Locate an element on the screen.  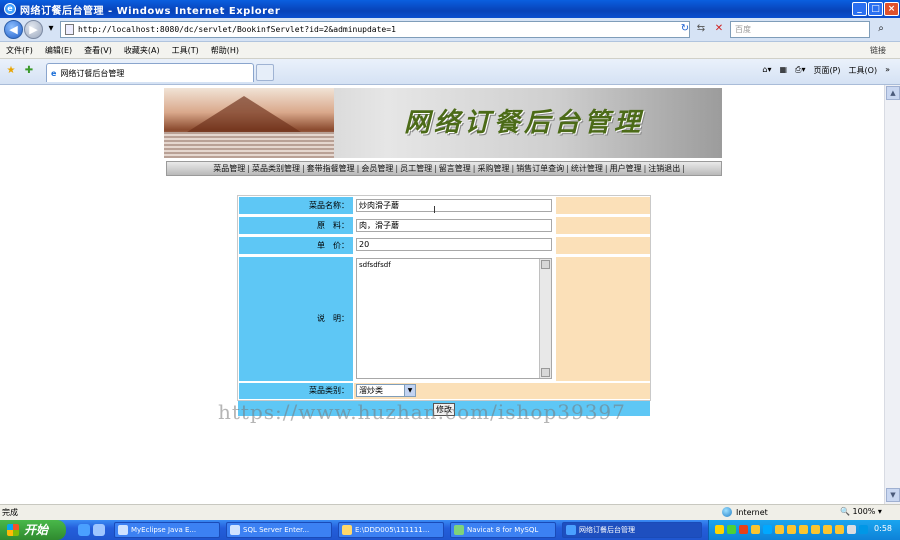
system-tray: 0:58 is located at coordinates (804, 530).